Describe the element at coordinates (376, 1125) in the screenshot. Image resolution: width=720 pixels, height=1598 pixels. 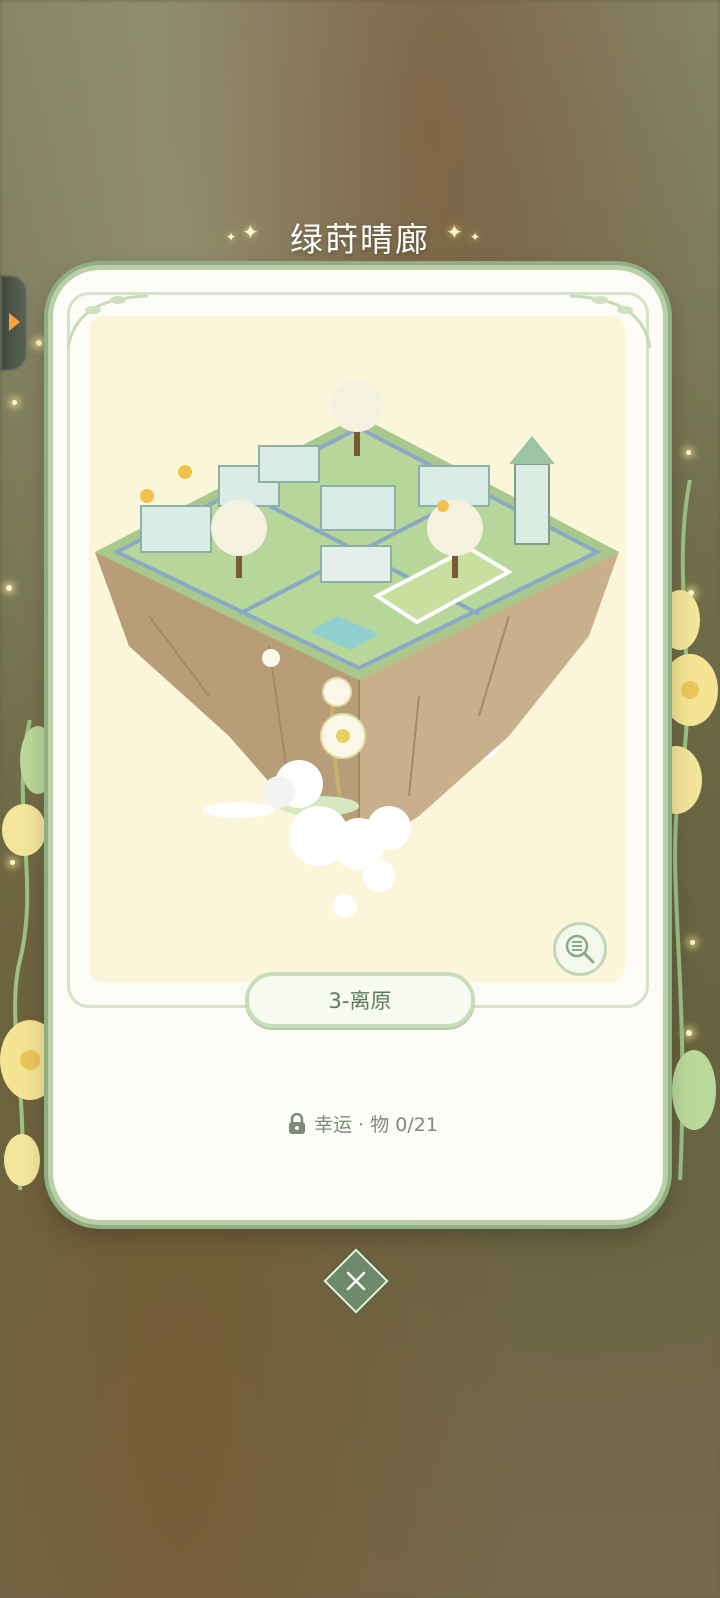
I see `unlock-progress-text: 幸运 · 物 0/21` at that location.